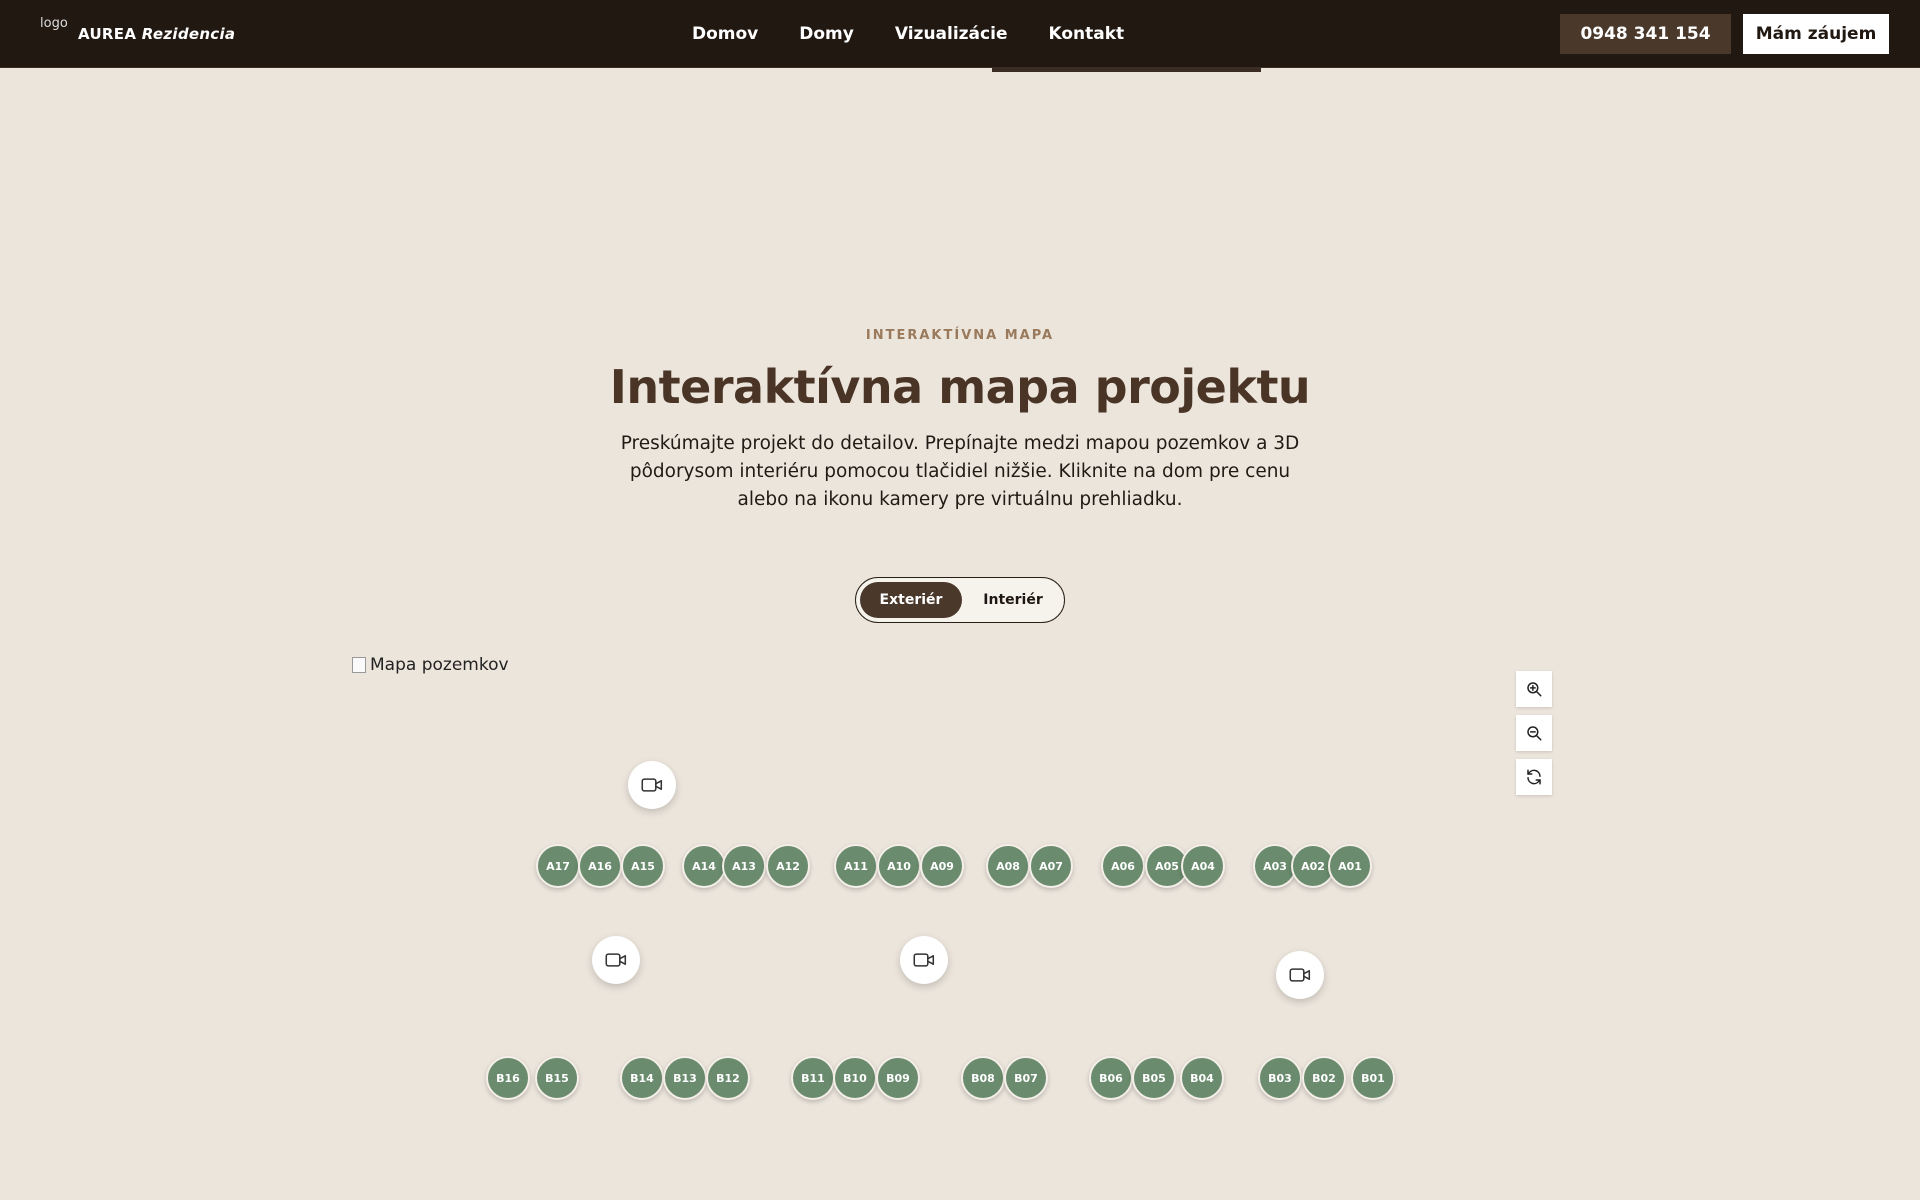 The width and height of the screenshot is (1920, 1200). I want to click on reset-icon, so click(1534, 777).